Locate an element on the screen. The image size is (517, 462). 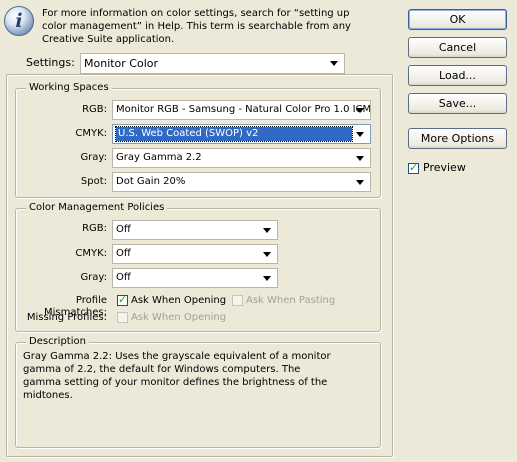
ws-spot-dropdown: Dot Gain 20% is located at coordinates (241, 182).